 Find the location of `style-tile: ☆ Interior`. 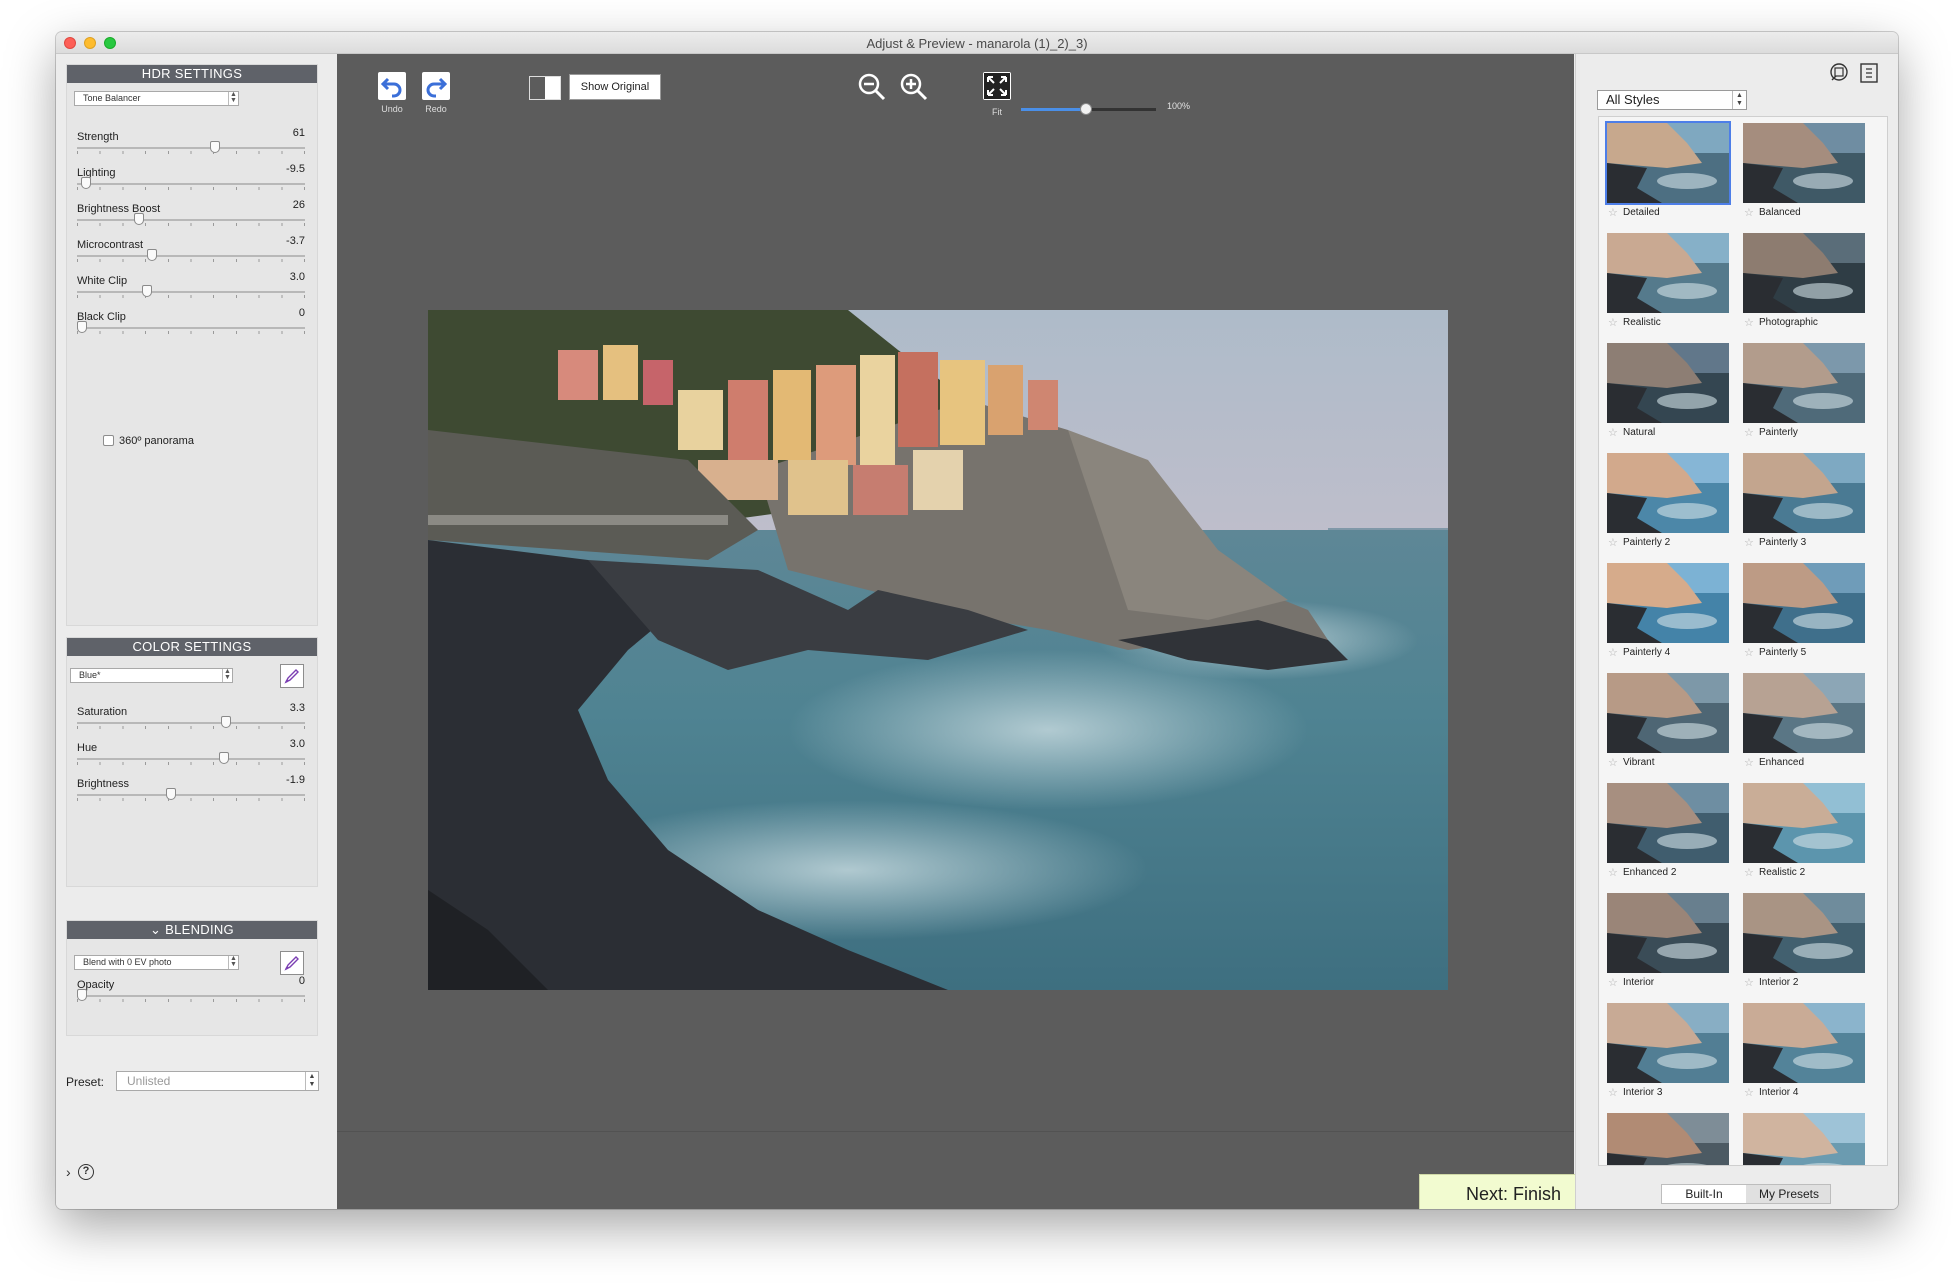

style-tile: ☆ Interior is located at coordinates (1668, 943).